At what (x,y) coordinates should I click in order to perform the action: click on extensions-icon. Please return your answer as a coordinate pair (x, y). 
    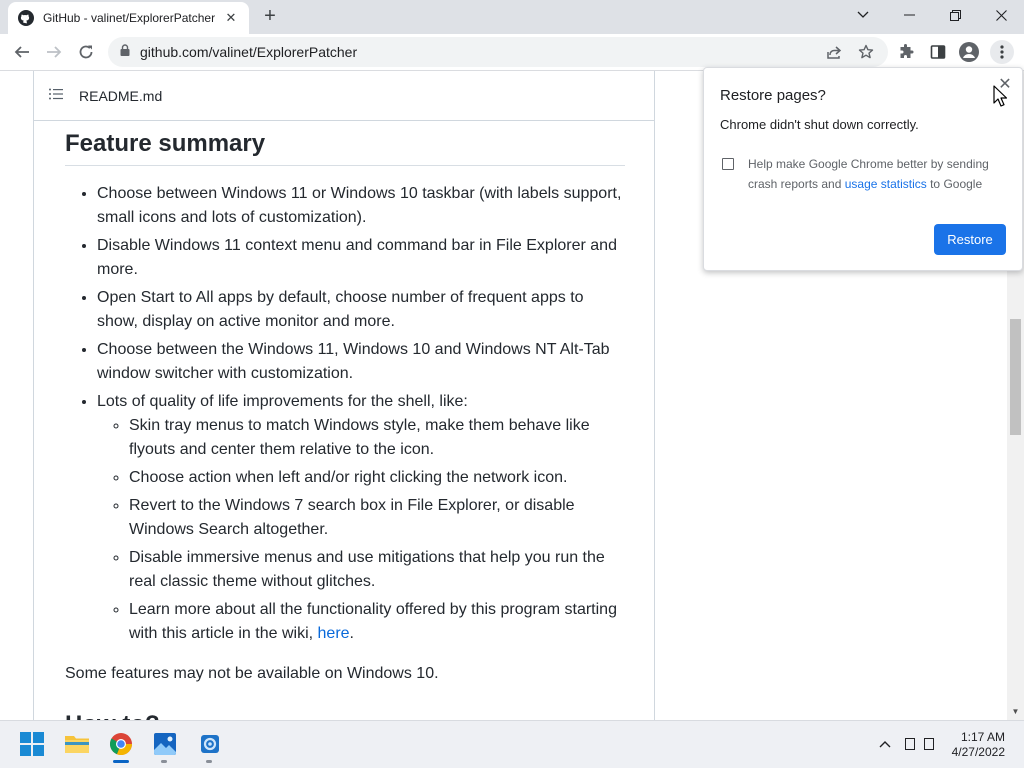
    Looking at the image, I should click on (906, 52).